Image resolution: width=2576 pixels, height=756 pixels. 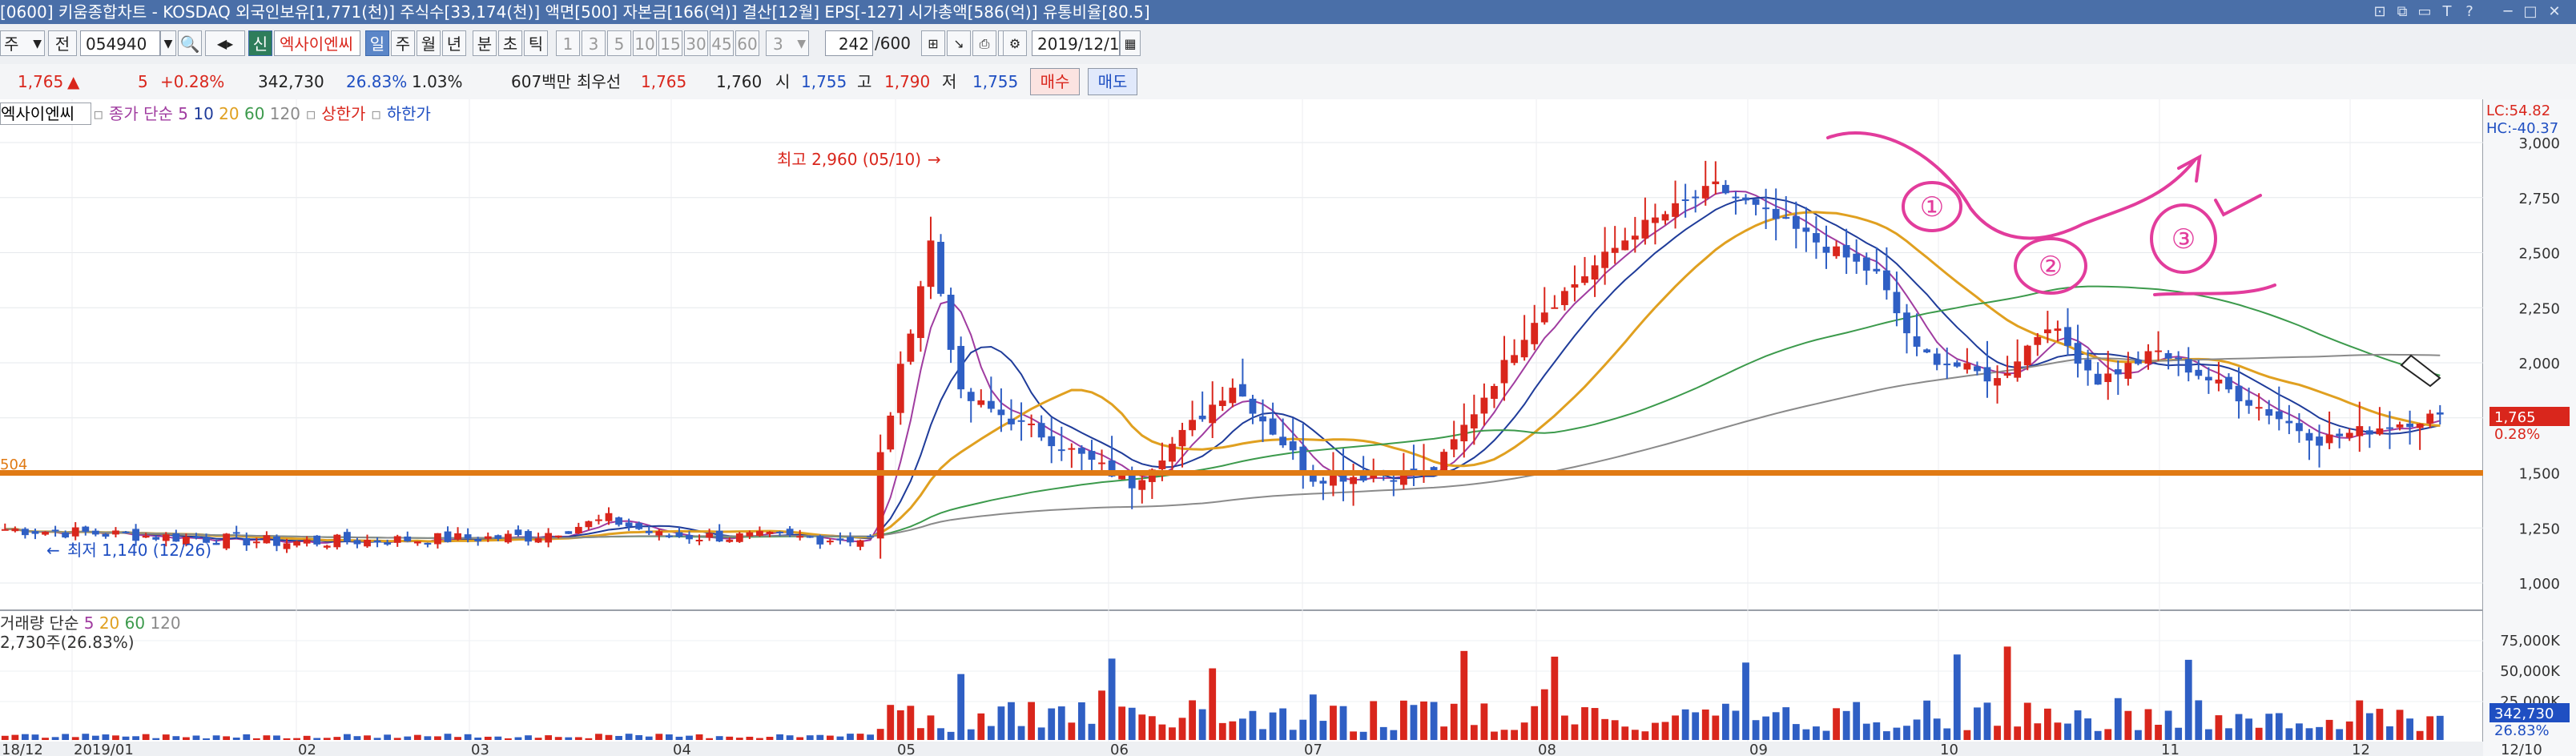 I want to click on vol-tick-label: 75,000K, so click(x=2530, y=641).